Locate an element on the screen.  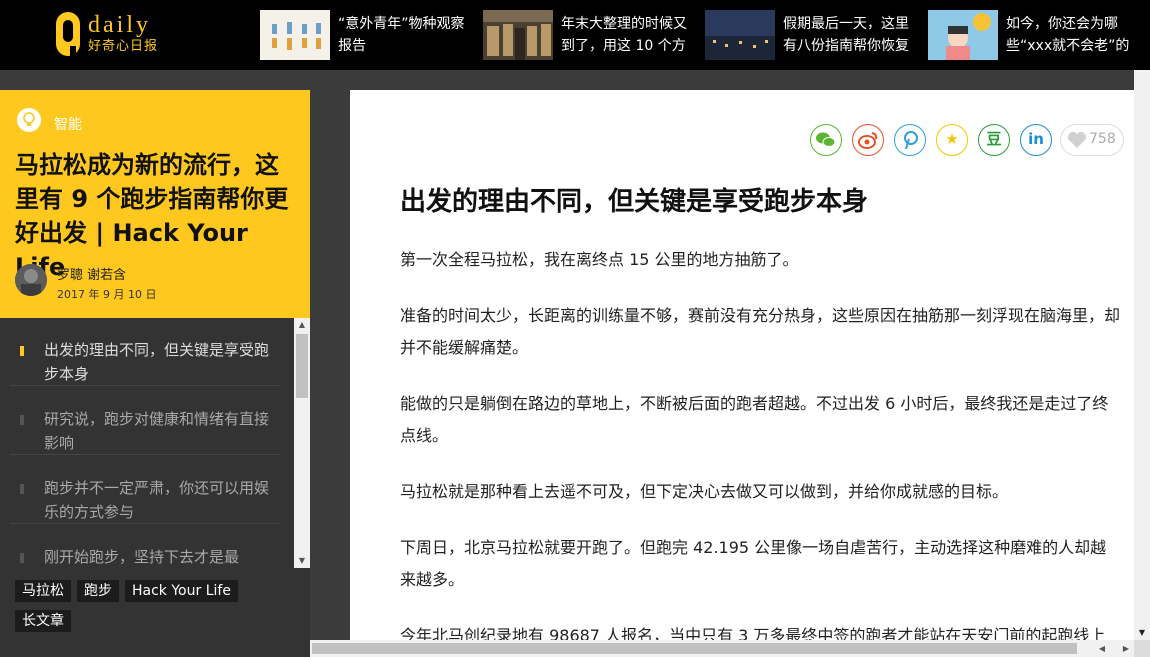
toc-item: 研究说，跑步对健康和情绪有直接影响 is located at coordinates (145, 421).